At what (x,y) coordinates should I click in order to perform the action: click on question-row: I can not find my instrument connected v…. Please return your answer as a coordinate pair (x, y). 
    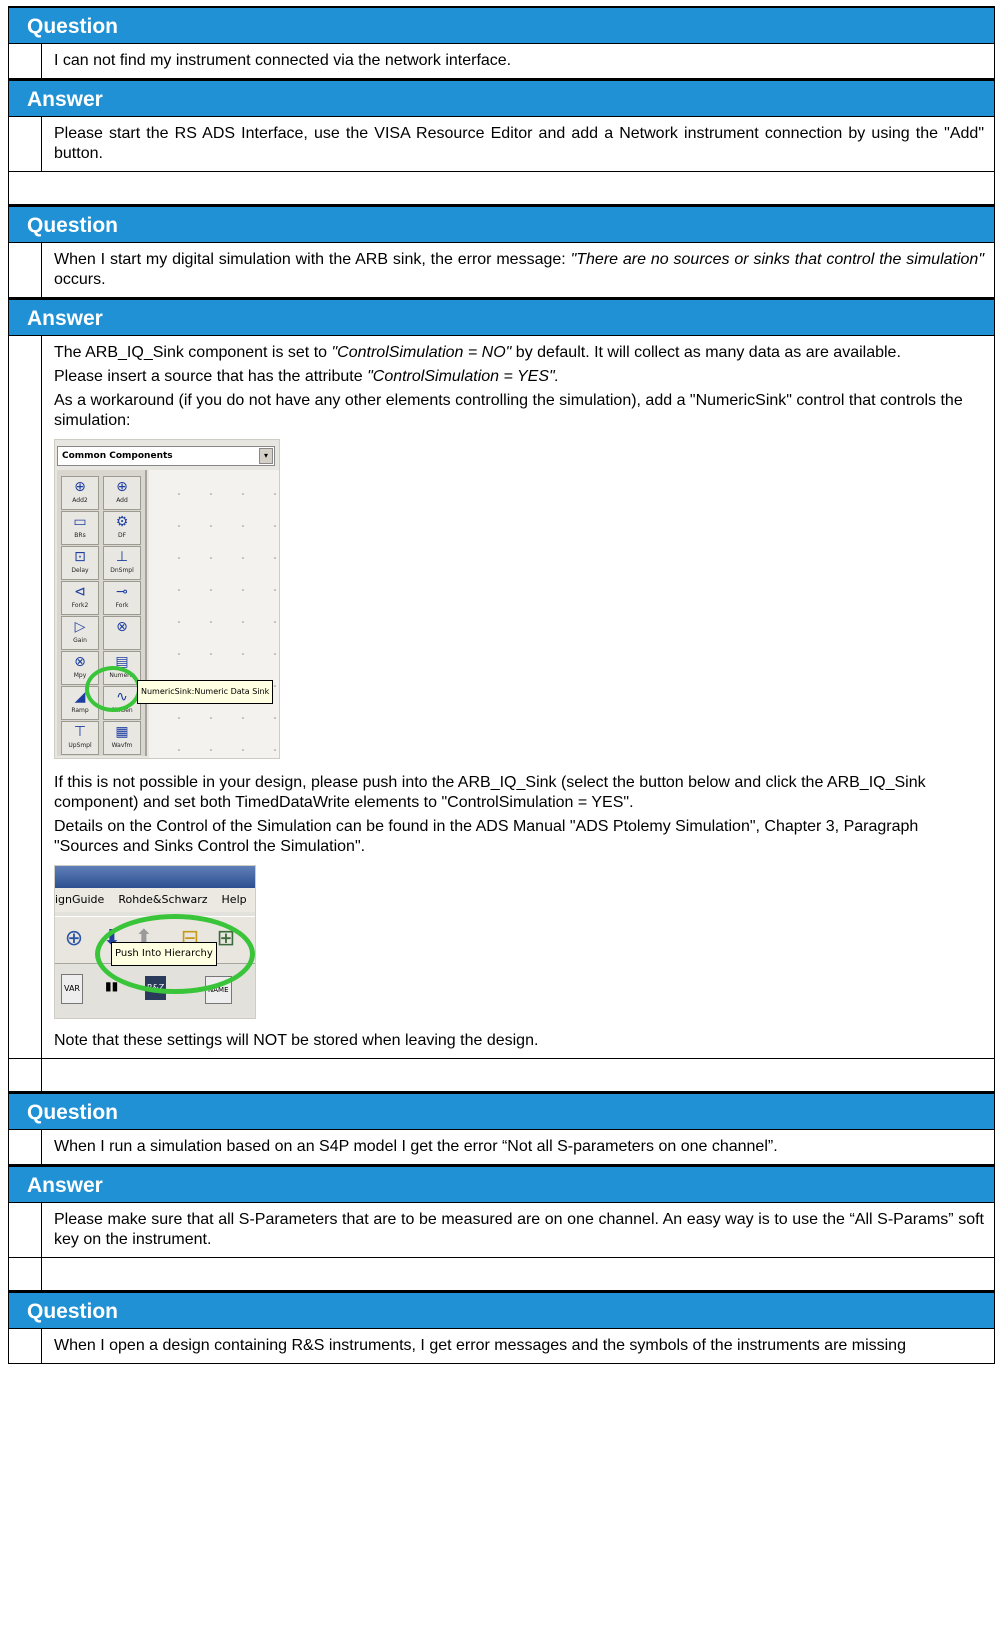
    Looking at the image, I should click on (501, 61).